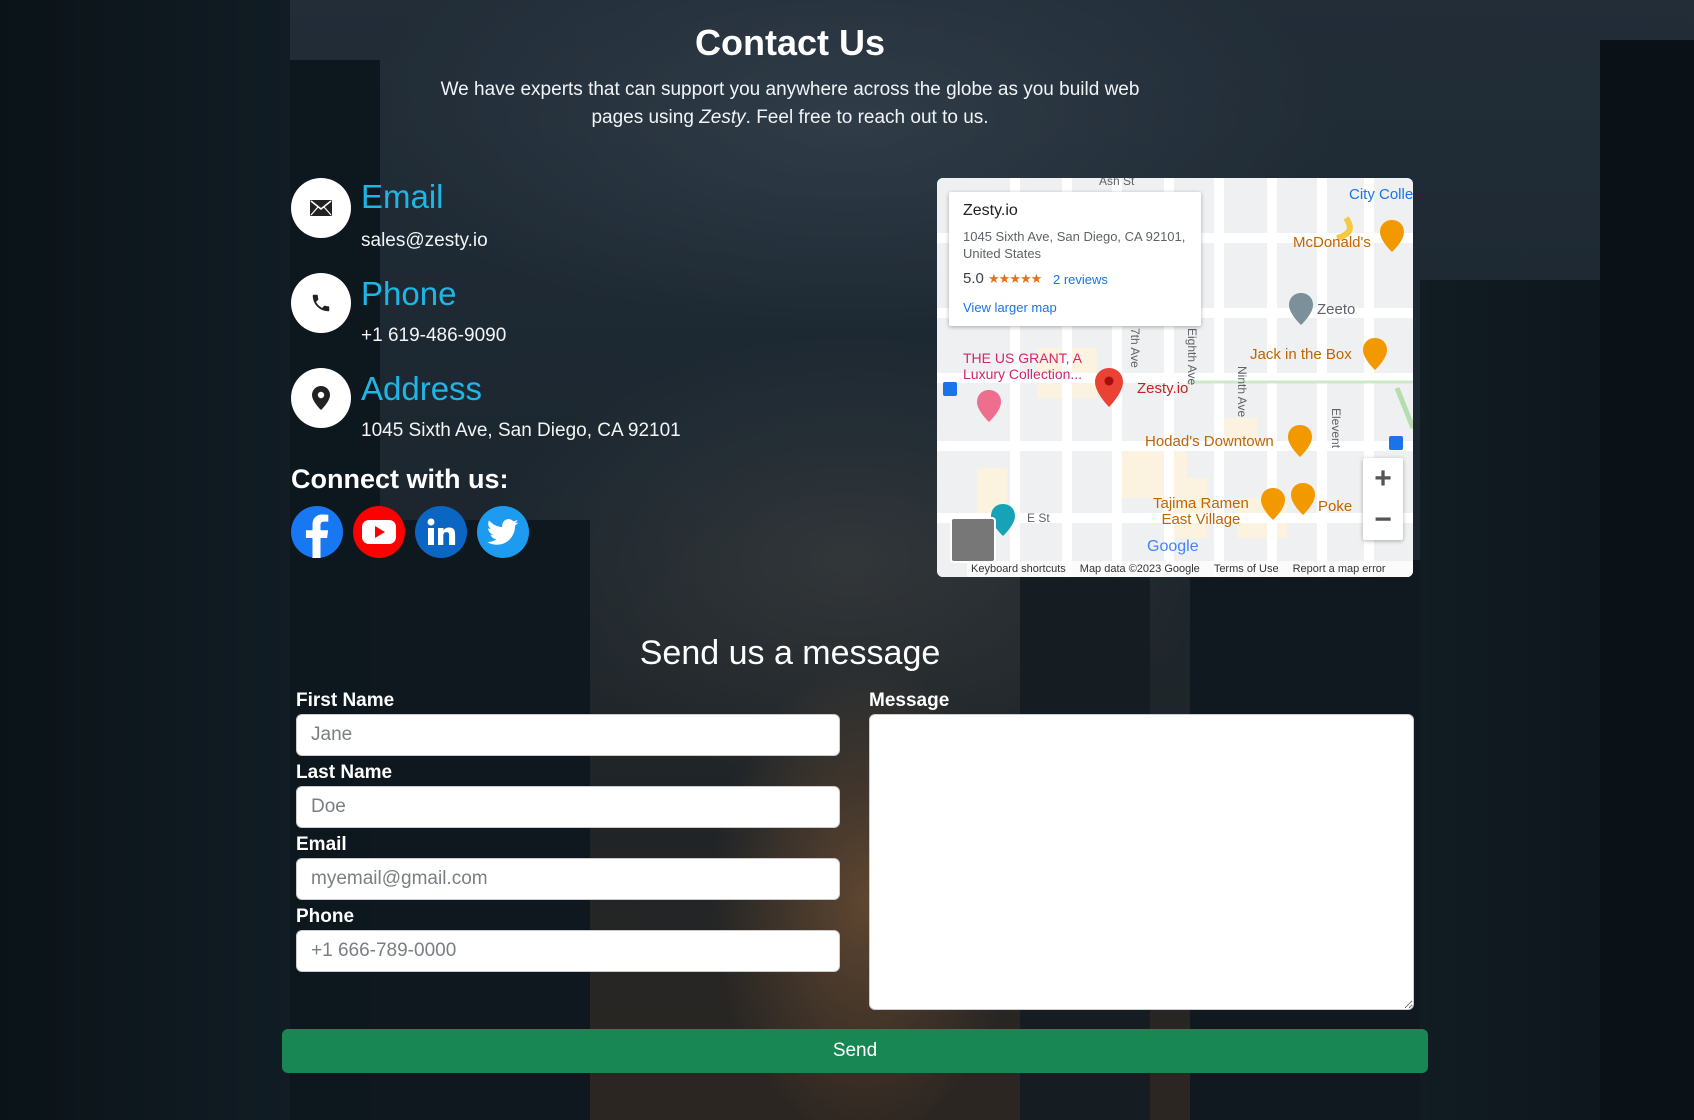  What do you see at coordinates (1163, 388) in the screenshot?
I see `map-label-zesty: Zesty.io` at bounding box center [1163, 388].